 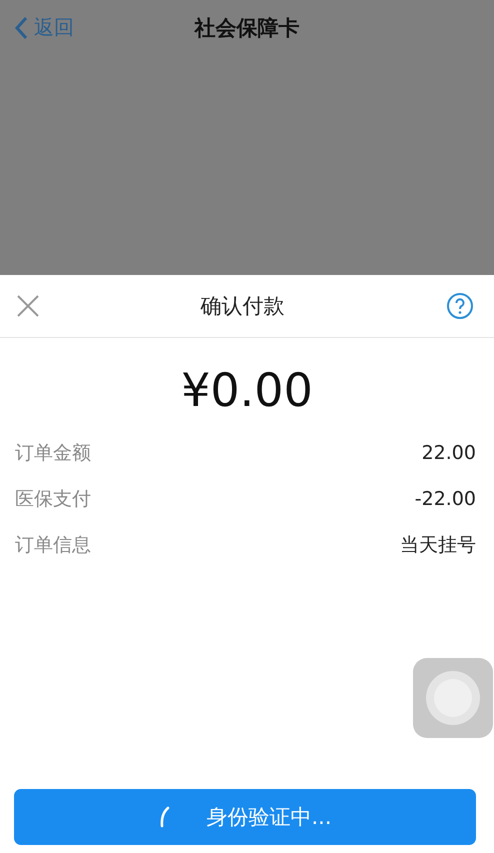 I want to click on help-icon, so click(x=460, y=306).